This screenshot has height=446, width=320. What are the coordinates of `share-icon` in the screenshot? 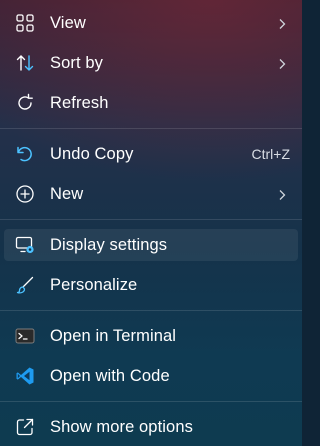 It's located at (25, 427).